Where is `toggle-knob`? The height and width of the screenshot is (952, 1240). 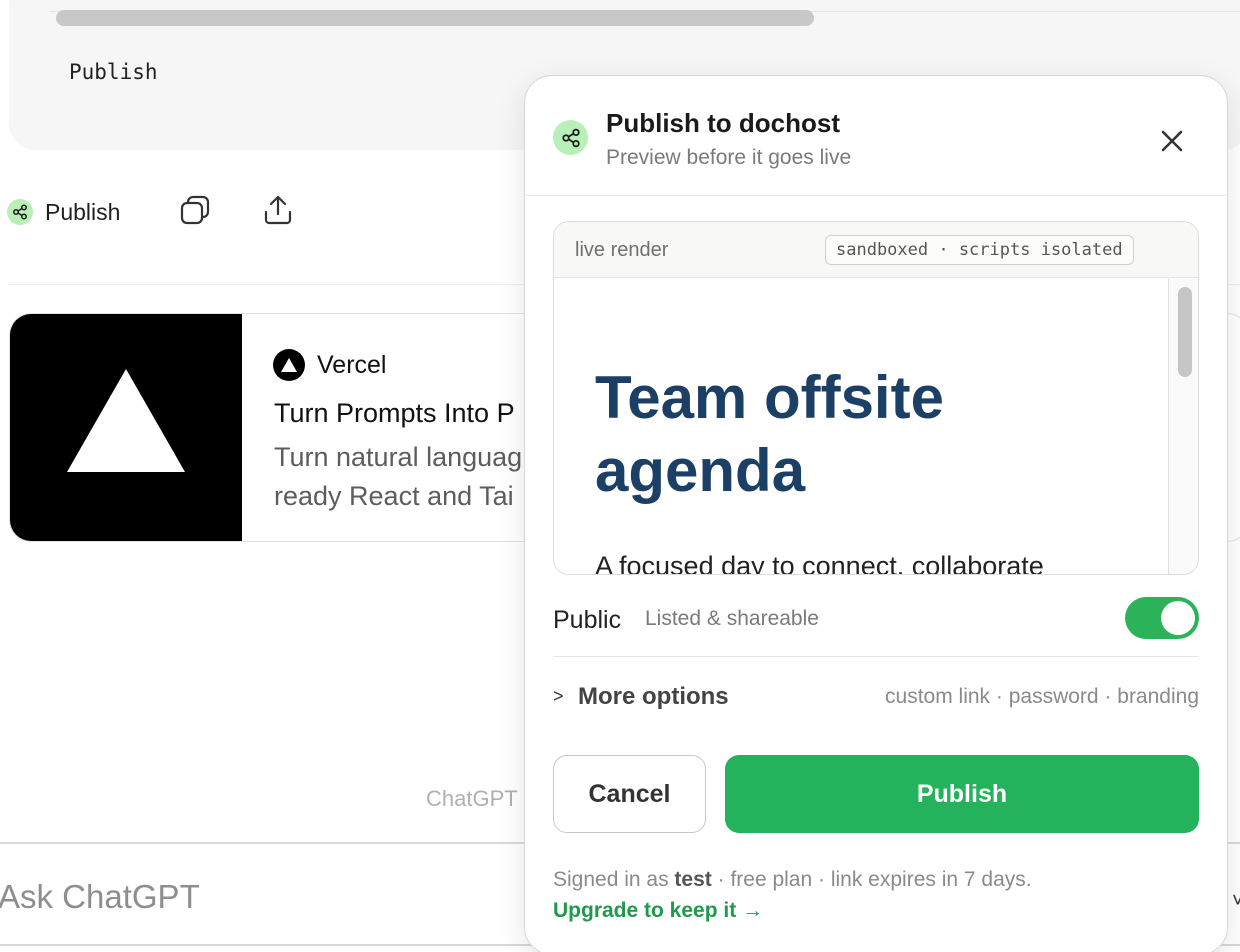
toggle-knob is located at coordinates (1178, 618).